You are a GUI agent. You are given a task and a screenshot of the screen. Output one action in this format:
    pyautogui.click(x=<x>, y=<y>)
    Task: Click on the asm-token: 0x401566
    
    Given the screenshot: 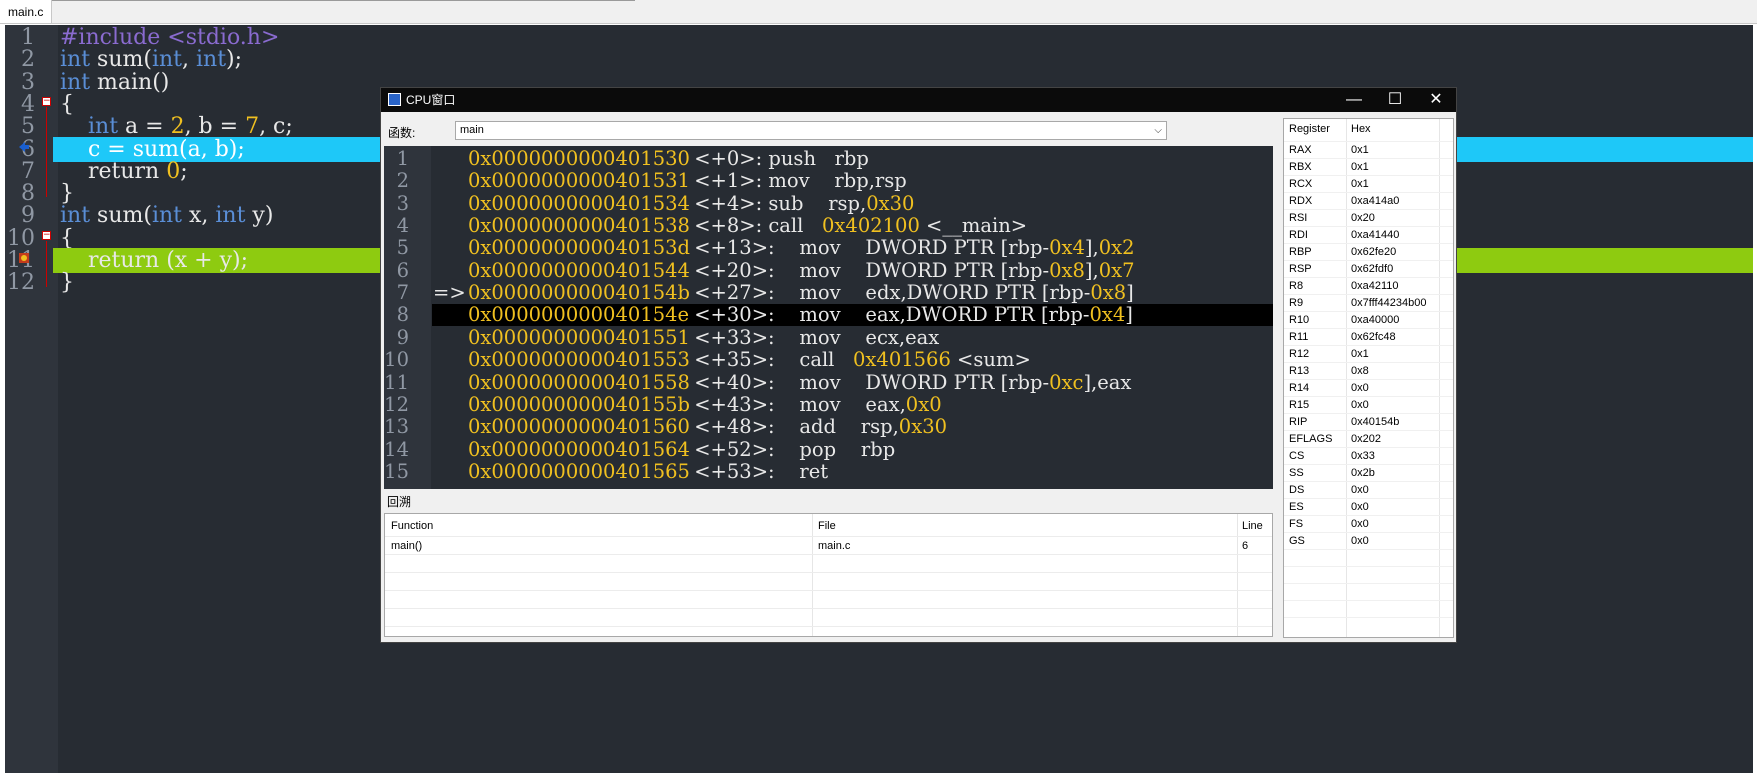 What is the action you would take?
    pyautogui.click(x=902, y=360)
    